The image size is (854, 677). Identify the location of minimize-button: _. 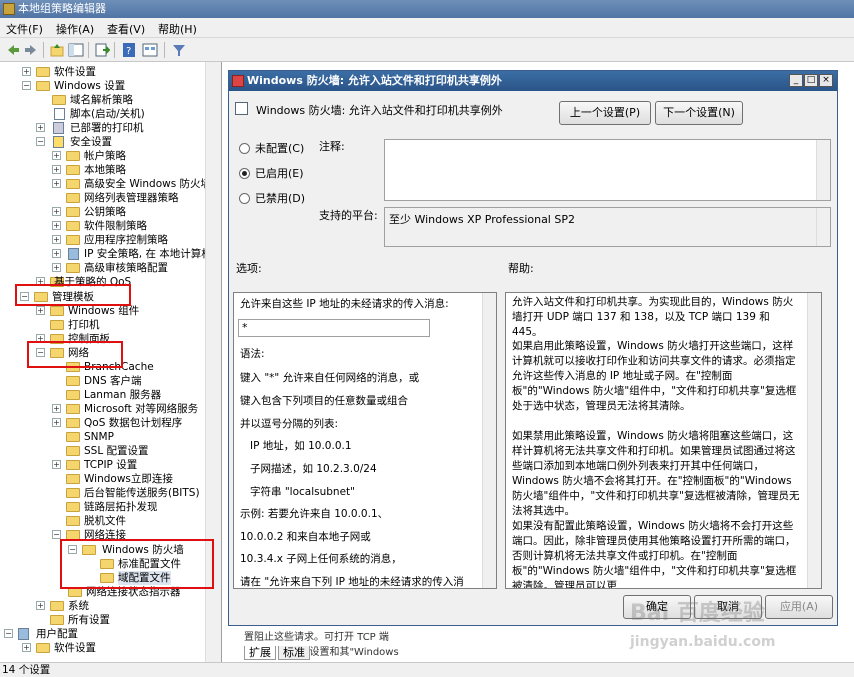
(796, 80).